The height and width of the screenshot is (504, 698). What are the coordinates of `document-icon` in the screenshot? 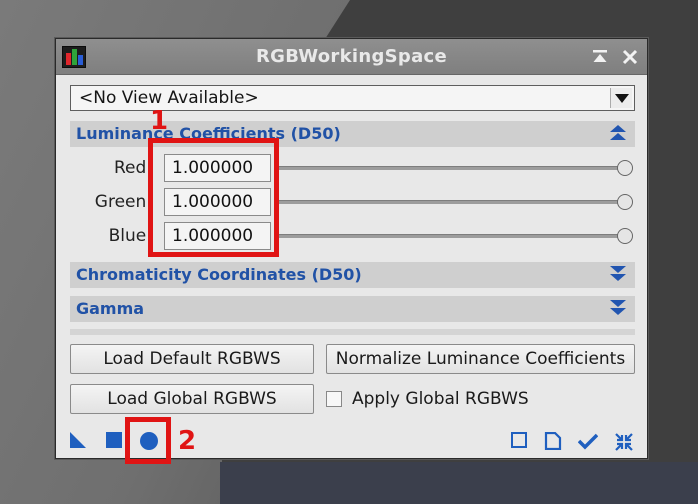 It's located at (553, 441).